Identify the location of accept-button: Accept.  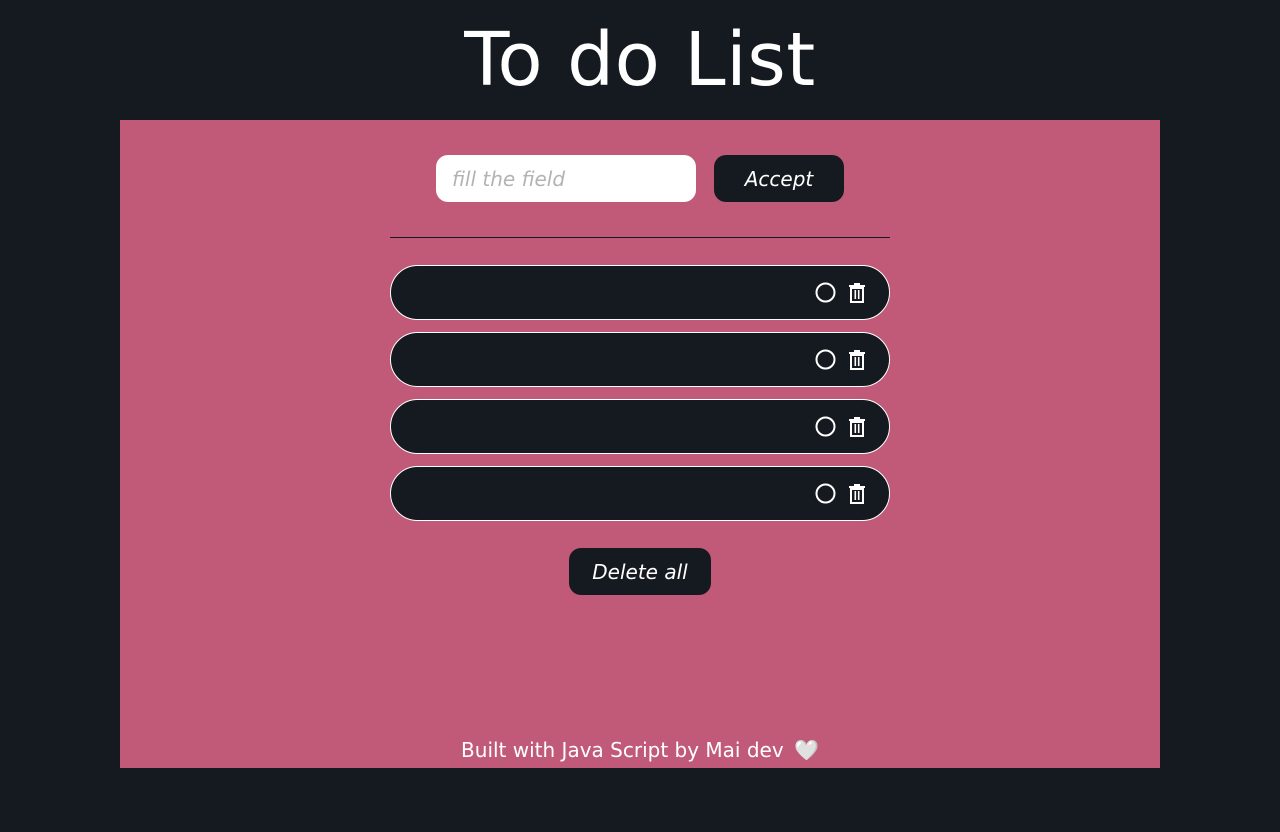
(779, 178).